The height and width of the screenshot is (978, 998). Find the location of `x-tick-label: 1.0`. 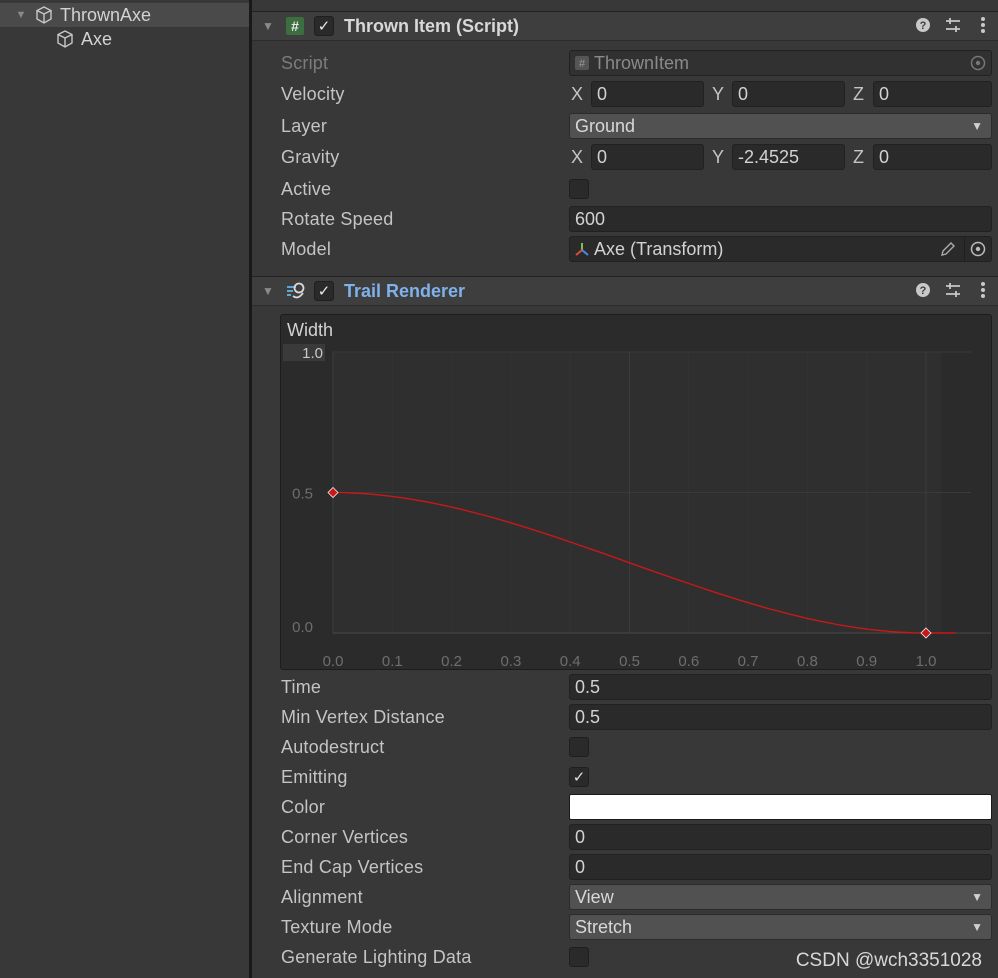

x-tick-label: 1.0 is located at coordinates (926, 661).